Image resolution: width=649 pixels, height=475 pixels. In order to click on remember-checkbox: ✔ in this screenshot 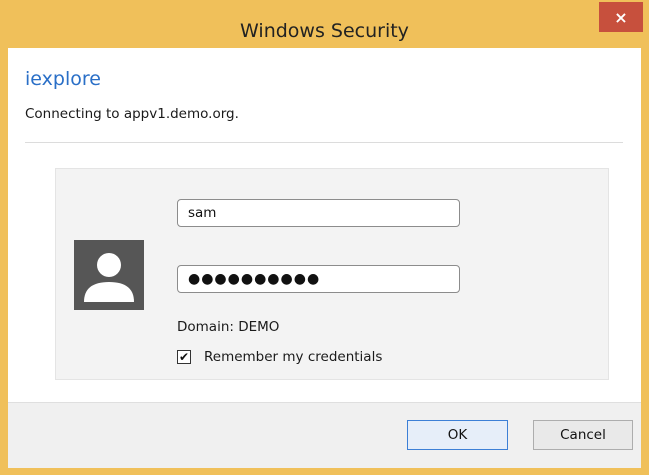, I will do `click(184, 357)`.